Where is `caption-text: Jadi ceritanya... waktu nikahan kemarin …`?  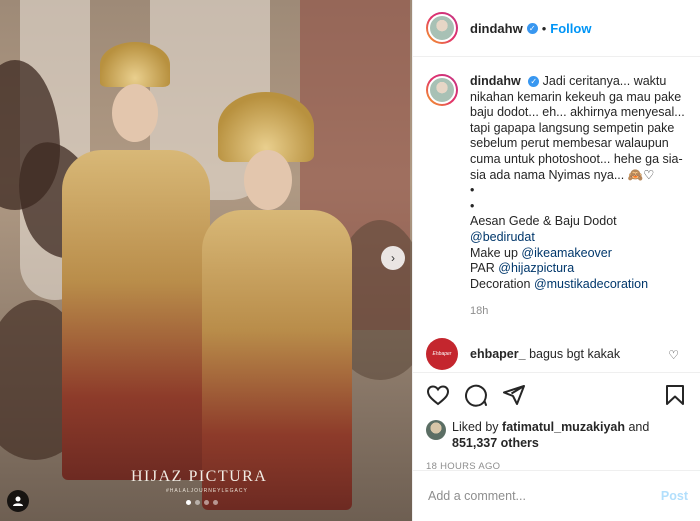 caption-text: Jadi ceritanya... waktu nikahan kemarin … is located at coordinates (577, 128).